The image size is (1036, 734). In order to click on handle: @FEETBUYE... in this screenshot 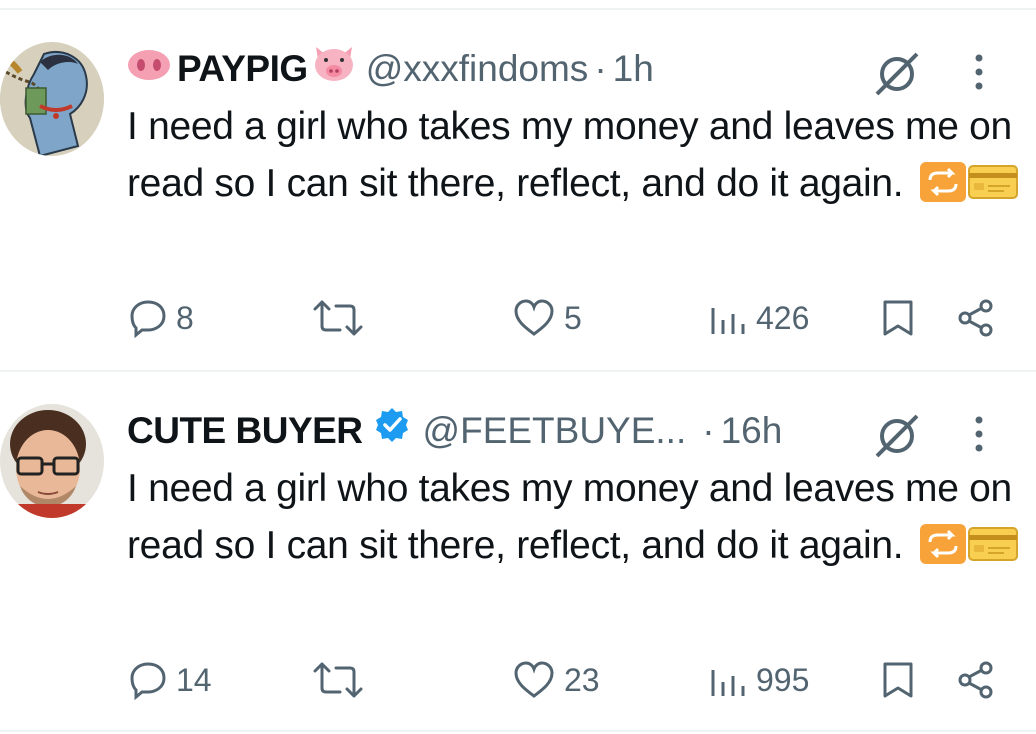, I will do `click(555, 431)`.